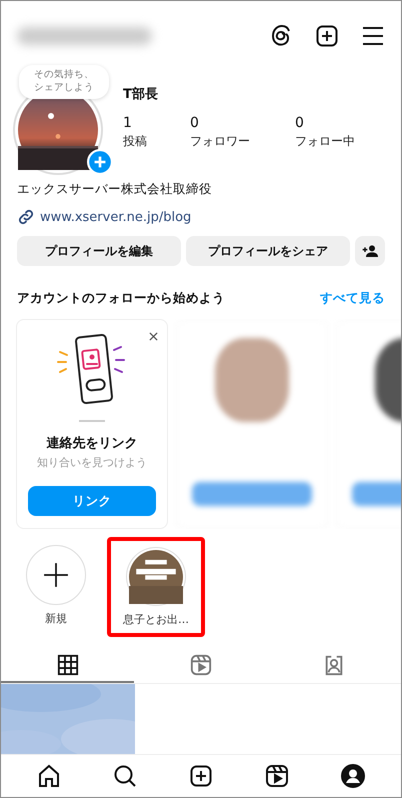  What do you see at coordinates (92, 462) in the screenshot?
I see `card-subtitle: 知り合いを見つけよう` at bounding box center [92, 462].